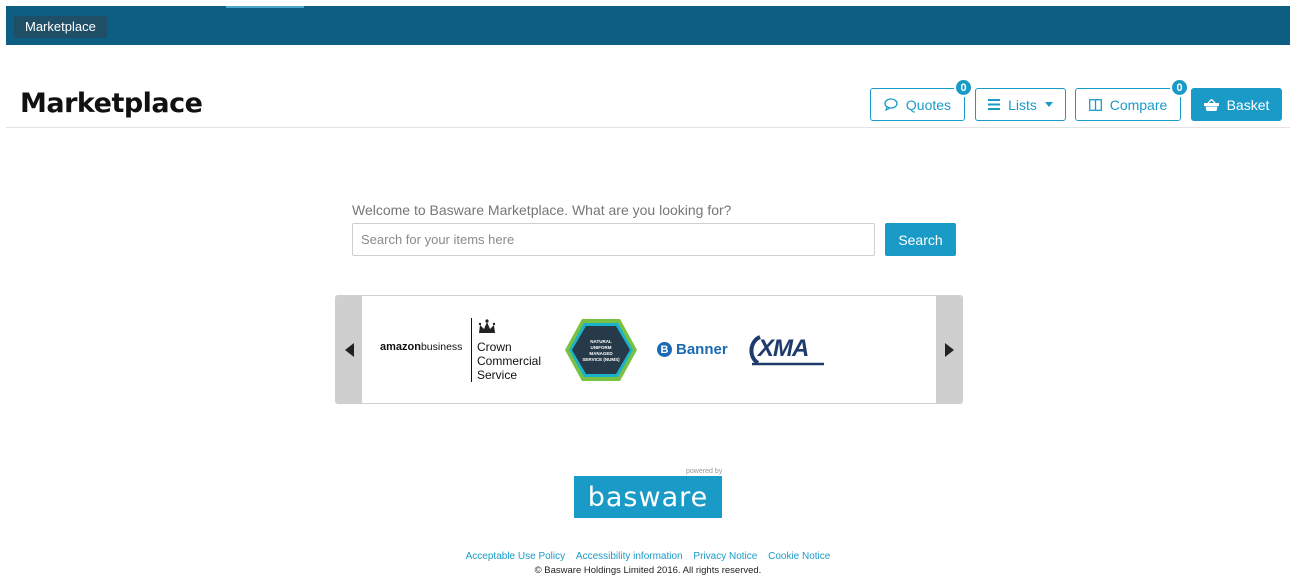  Describe the element at coordinates (799, 556) in the screenshot. I see `cookie-notice-link: Cookie Notice` at that location.